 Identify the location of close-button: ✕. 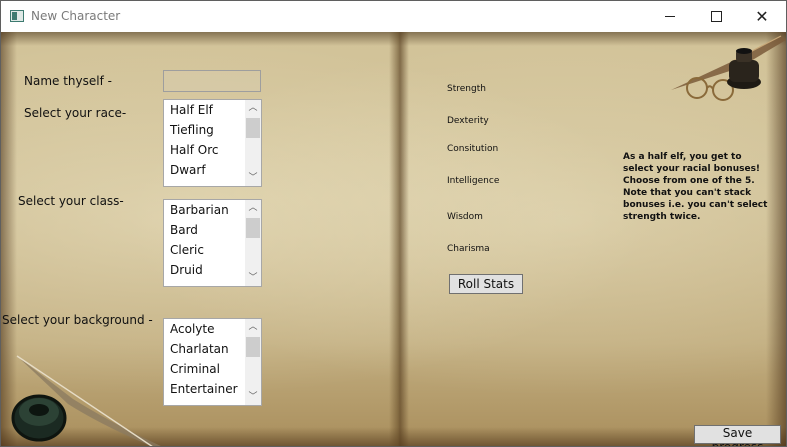
(762, 16).